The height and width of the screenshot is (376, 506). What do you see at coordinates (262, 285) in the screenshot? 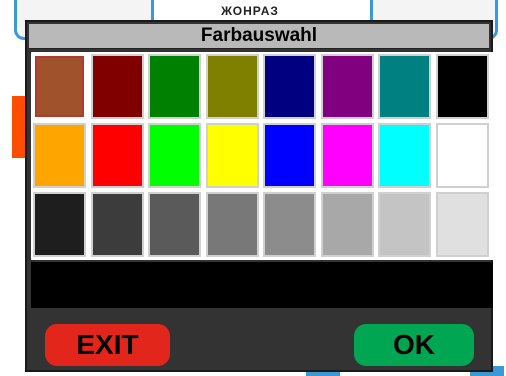
I see `color-preview` at bounding box center [262, 285].